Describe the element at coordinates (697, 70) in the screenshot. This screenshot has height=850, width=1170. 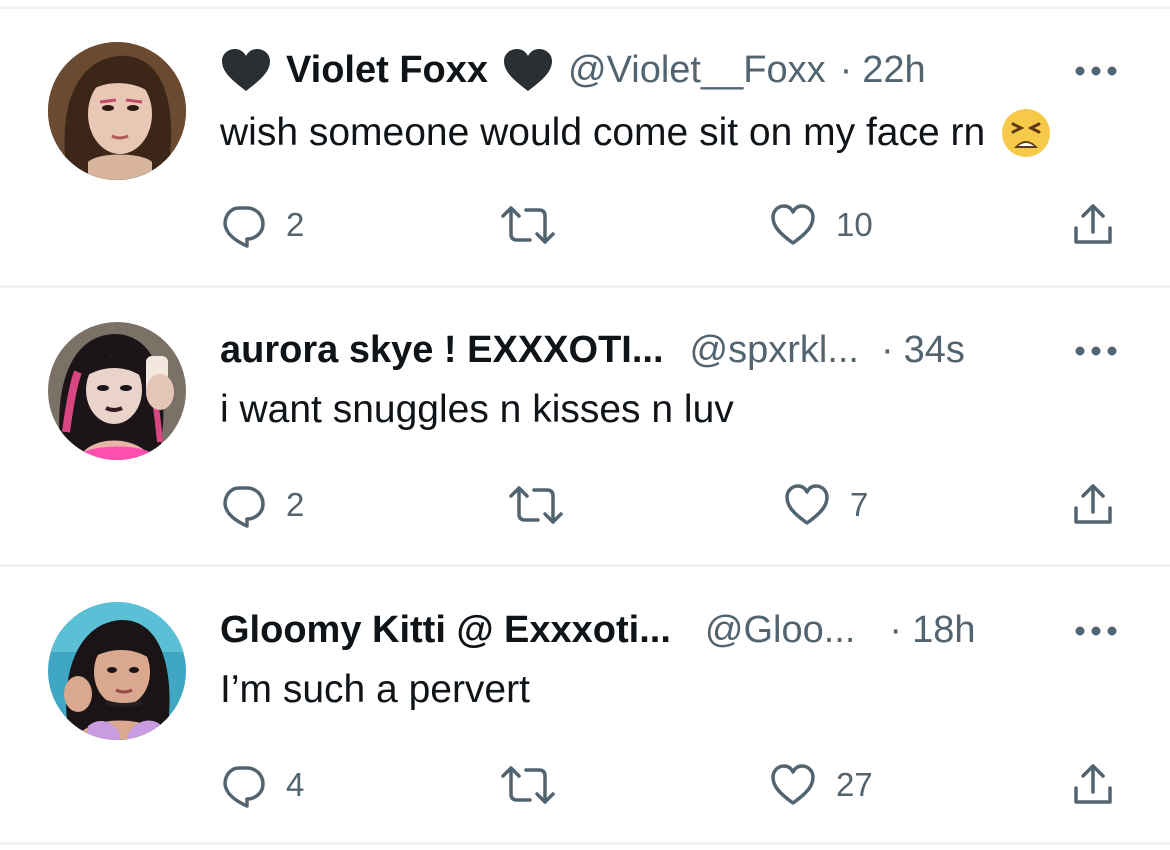
I see `user-handle: @Violet__Foxx` at that location.